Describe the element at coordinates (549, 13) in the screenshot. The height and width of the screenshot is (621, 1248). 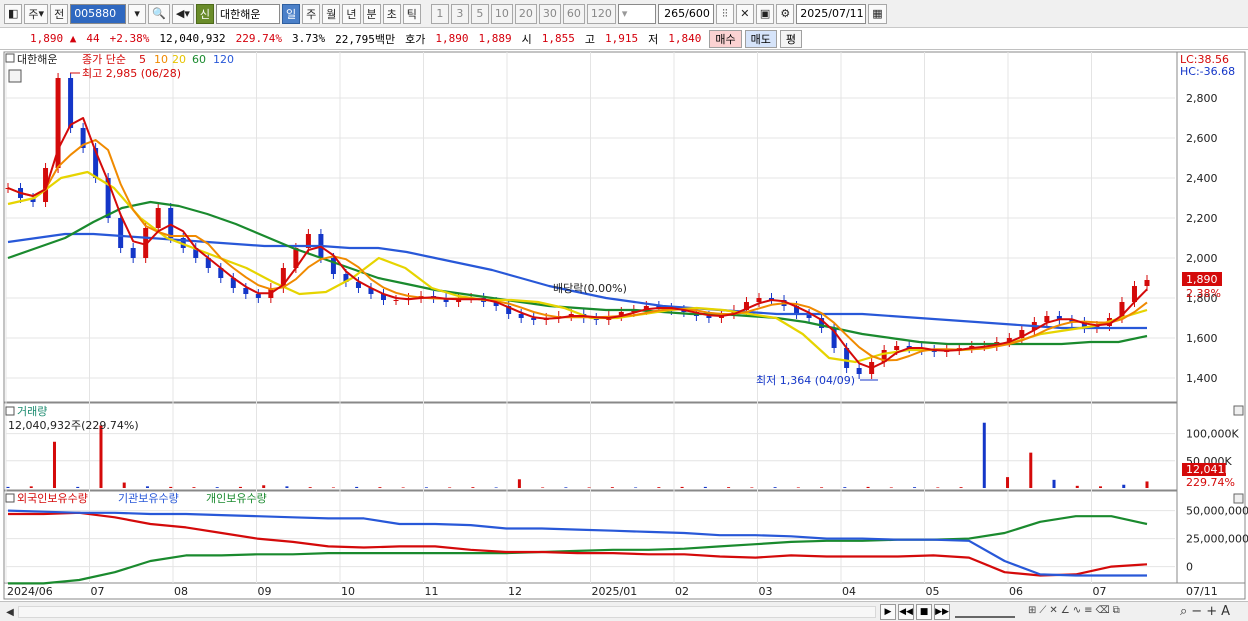
I see `interval-button: 30` at that location.